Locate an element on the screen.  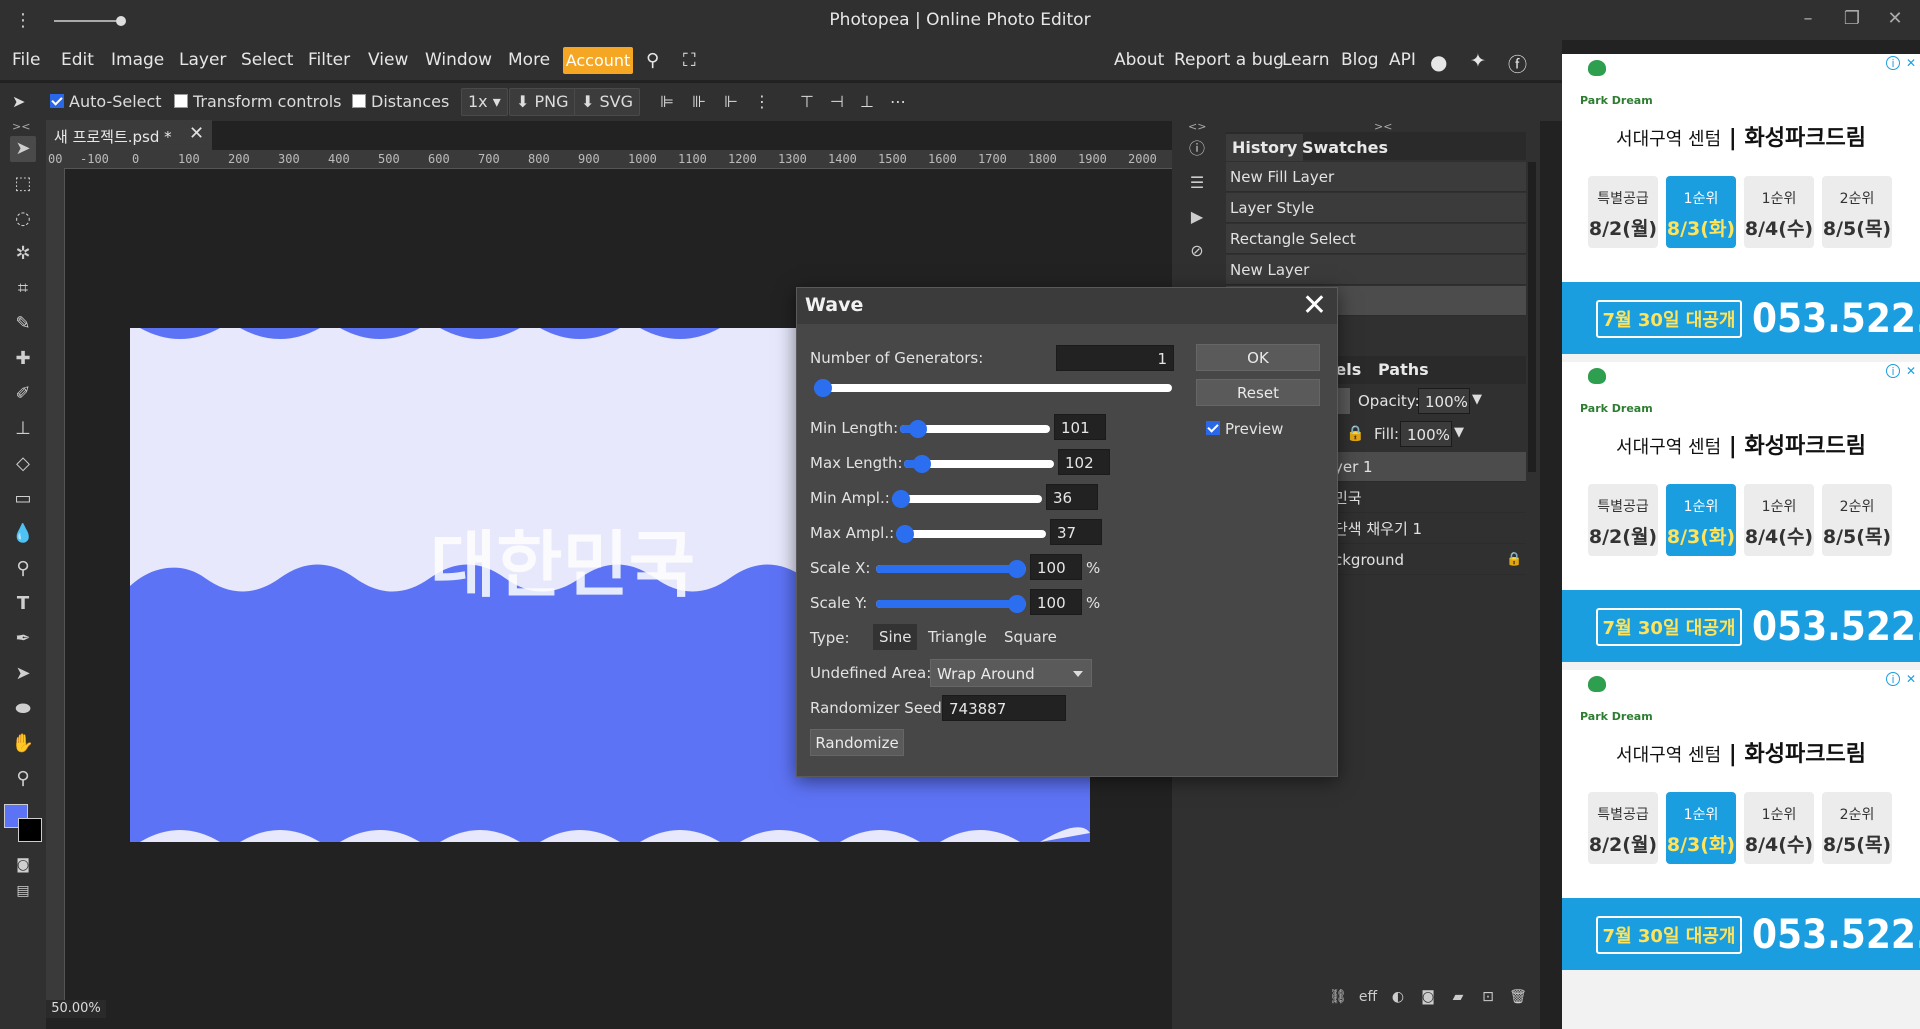
info-icon: ⓘ is located at coordinates (1197, 149).